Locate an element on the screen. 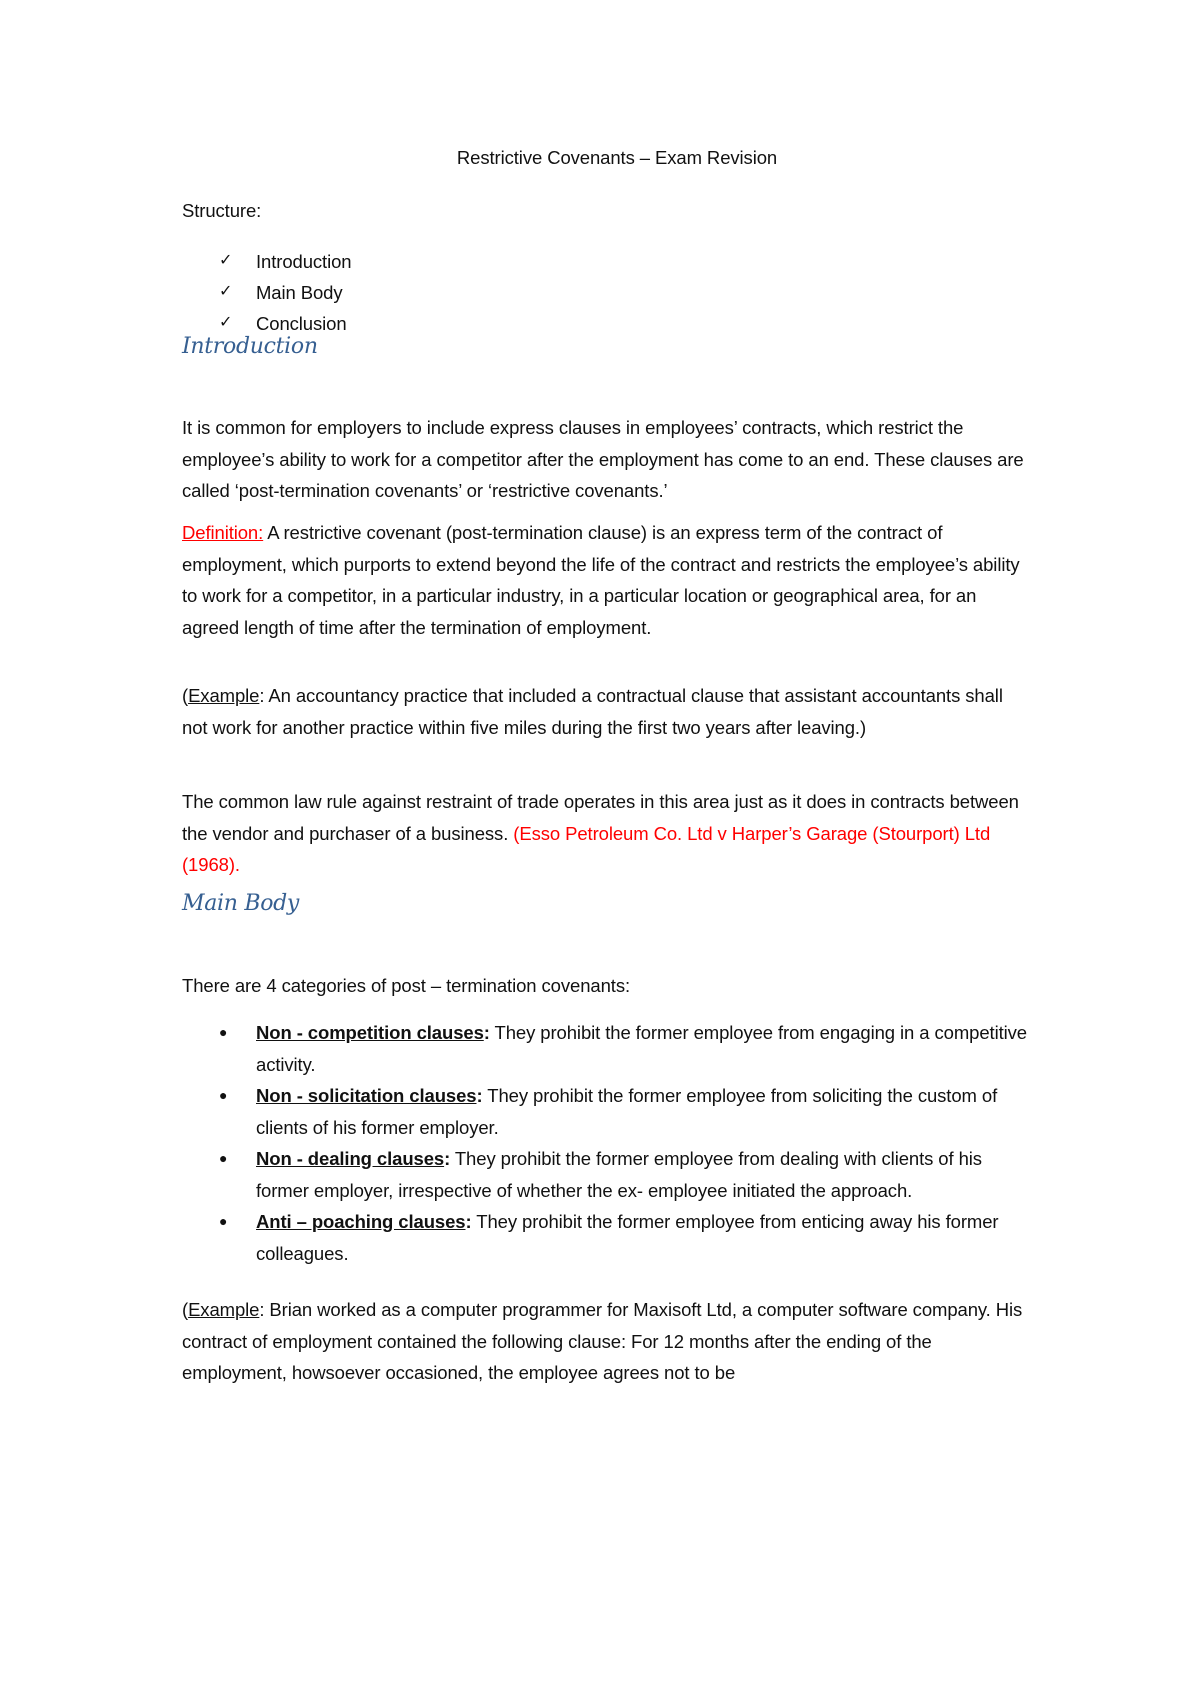 This screenshot has width=1200, height=1698. category-term: Non - dealing clauses is located at coordinates (350, 1158).